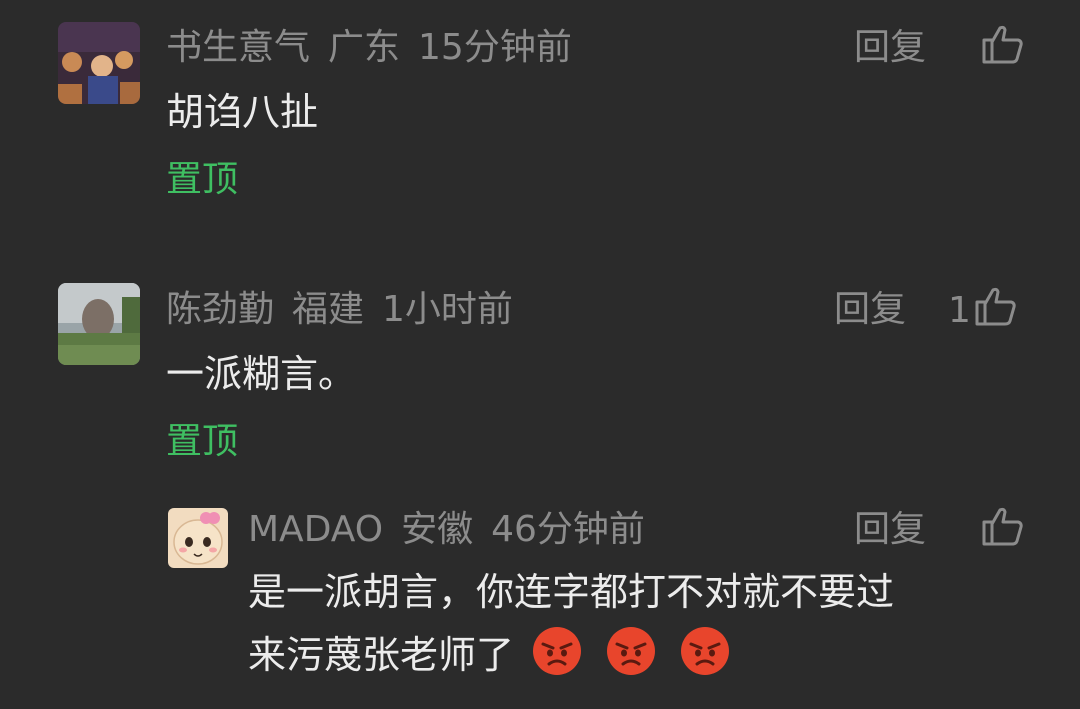  I want to click on author-region: 广东, so click(364, 47).